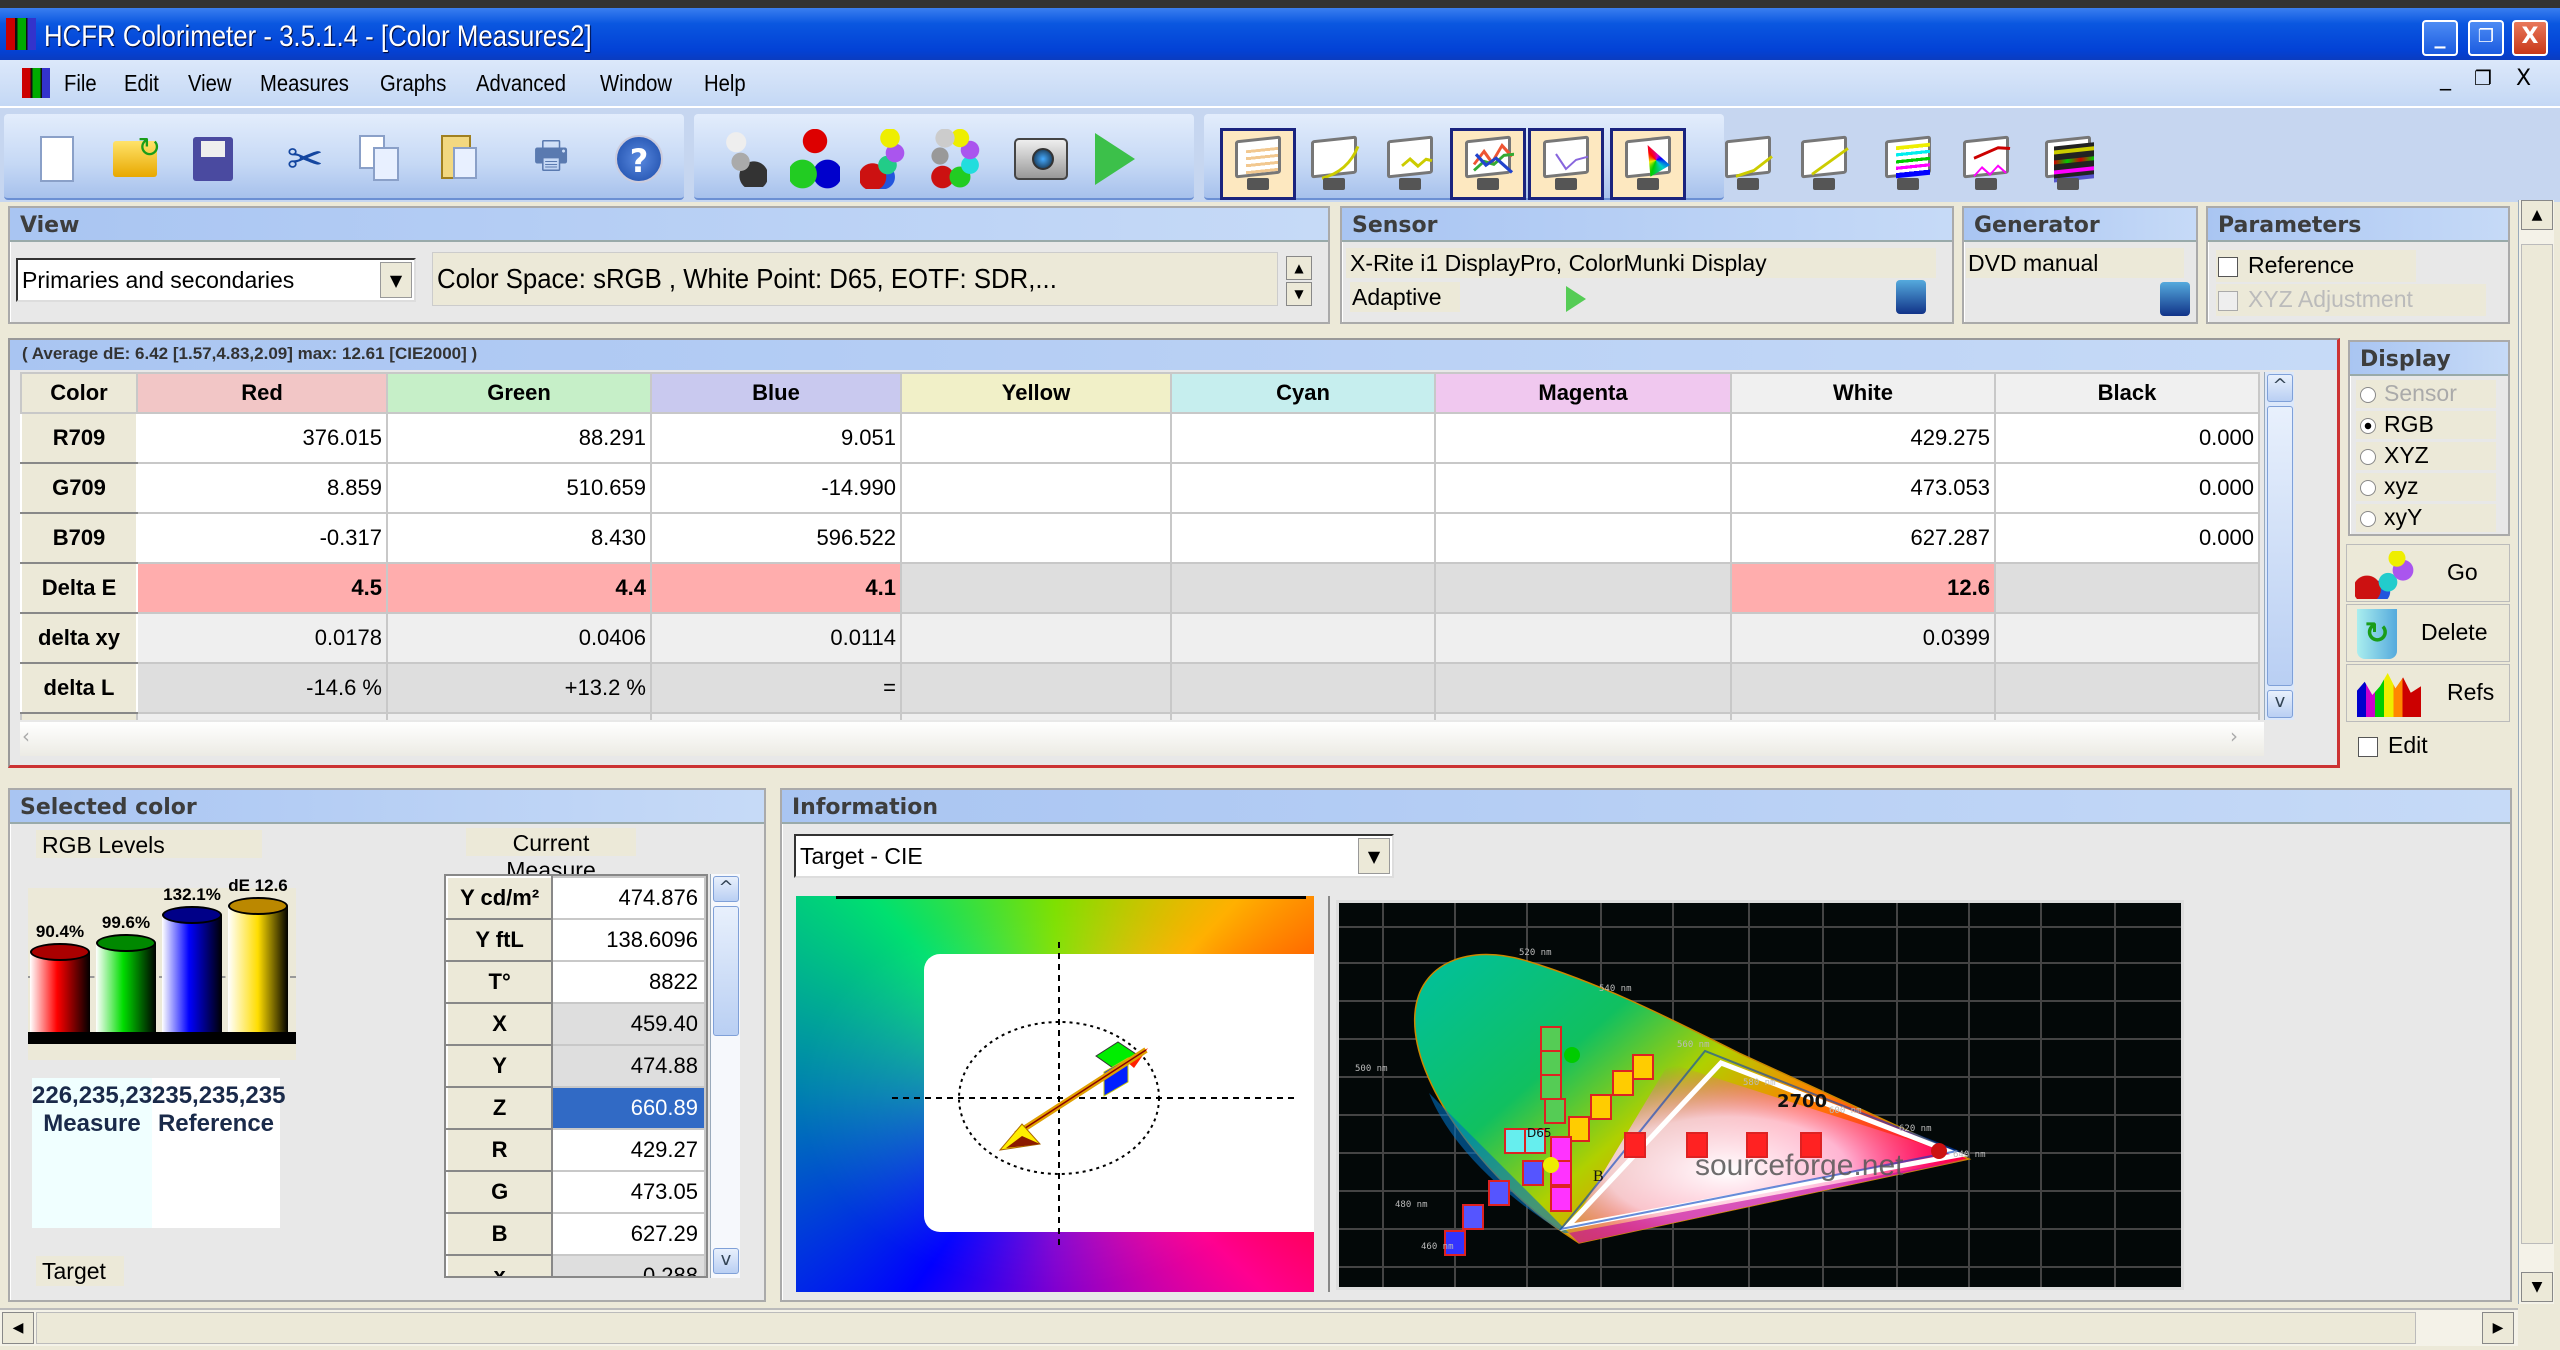 Image resolution: width=2560 pixels, height=1350 pixels. I want to click on table-cell: 4.5, so click(262, 588).